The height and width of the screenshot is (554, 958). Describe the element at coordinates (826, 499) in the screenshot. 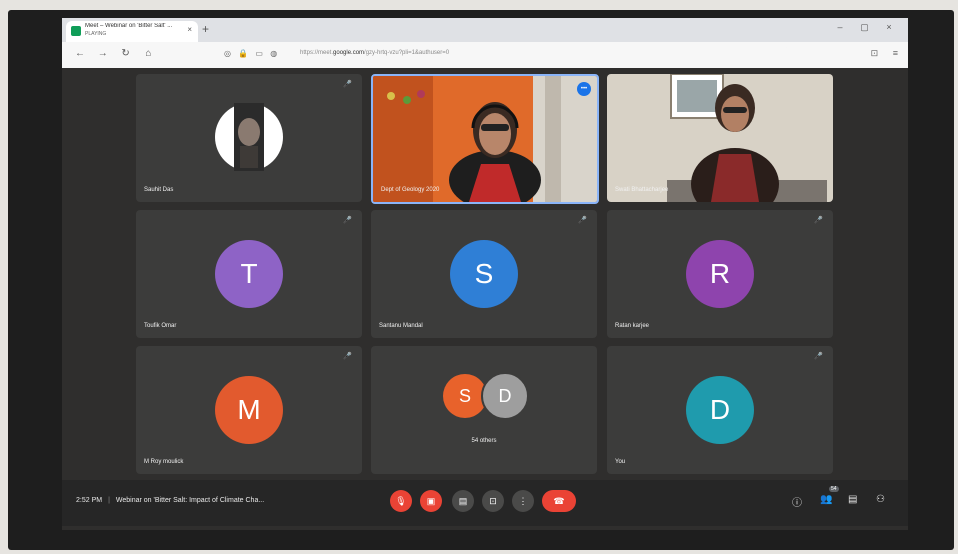

I see `people-icon: 👥` at that location.